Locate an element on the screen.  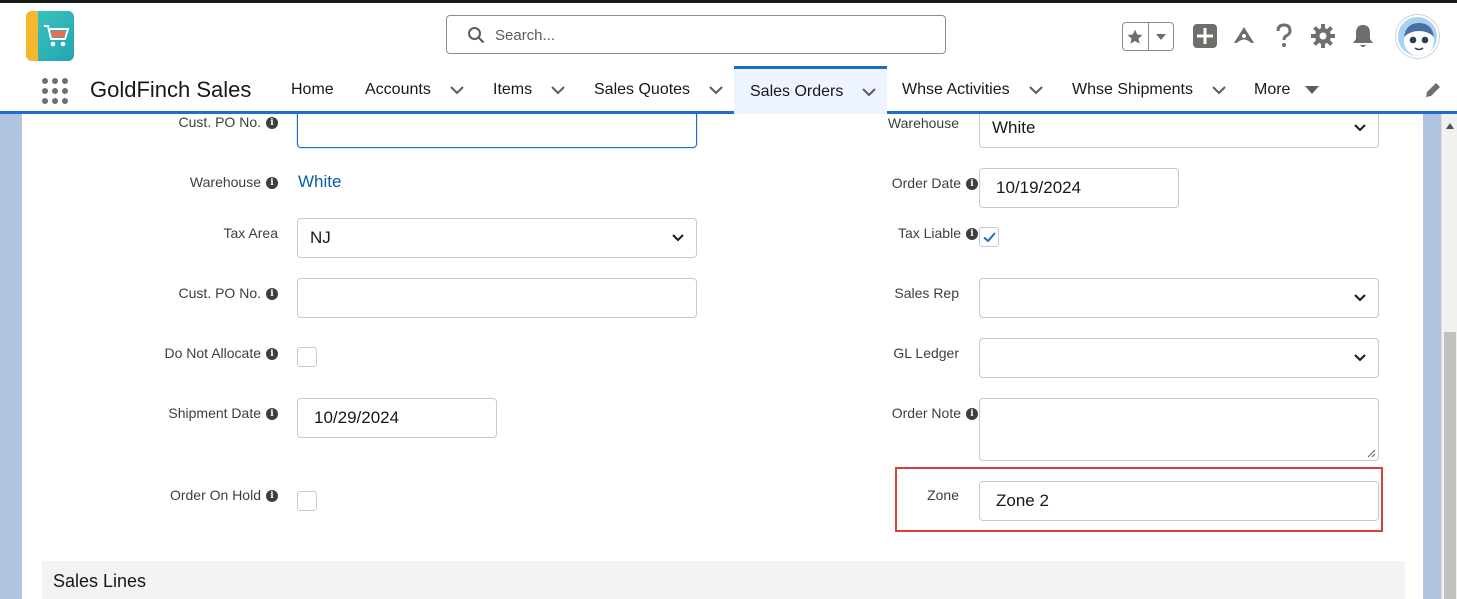
tab-whse-activities: Whse Activities is located at coordinates (973, 90).